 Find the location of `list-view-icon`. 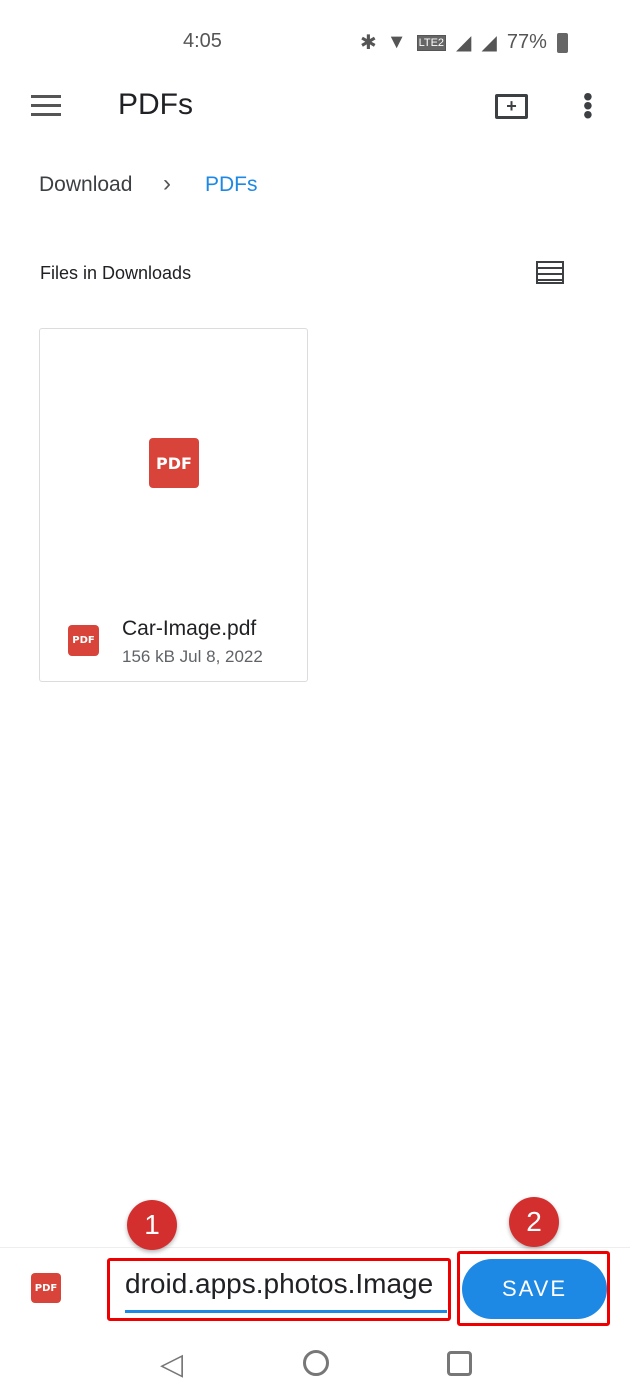

list-view-icon is located at coordinates (550, 272).